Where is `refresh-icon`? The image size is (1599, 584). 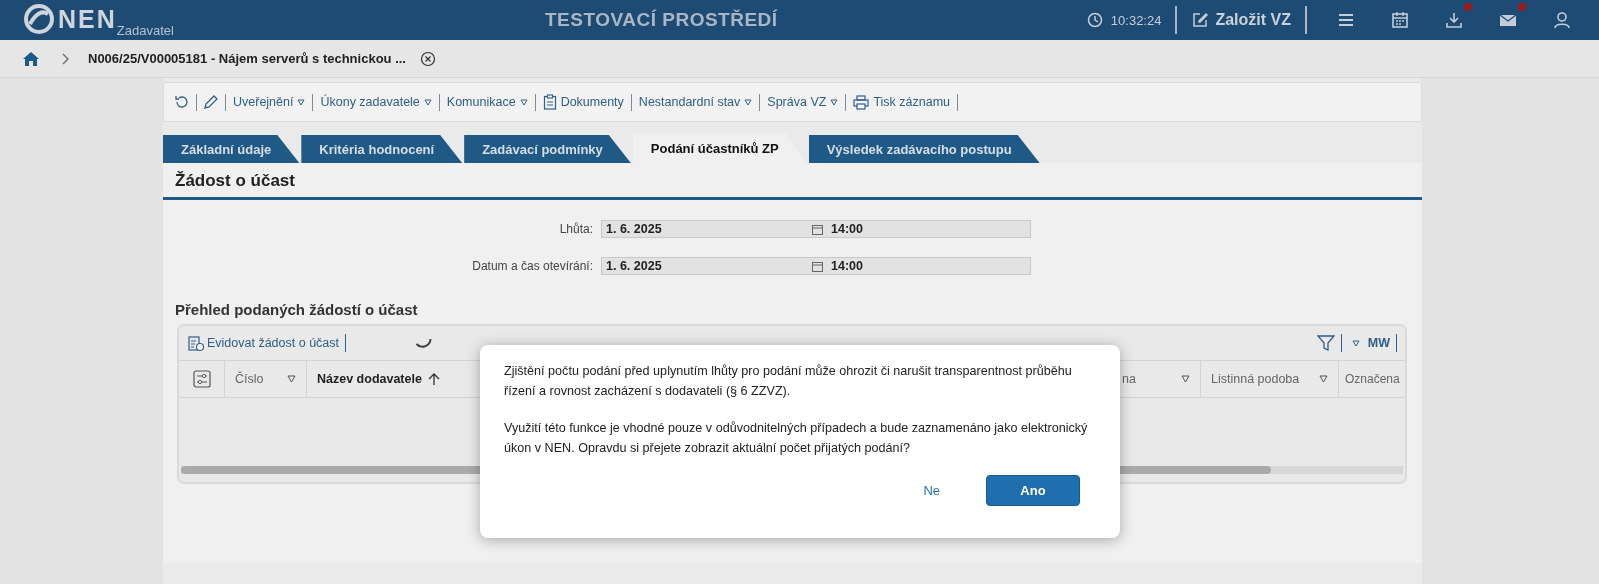
refresh-icon is located at coordinates (182, 102).